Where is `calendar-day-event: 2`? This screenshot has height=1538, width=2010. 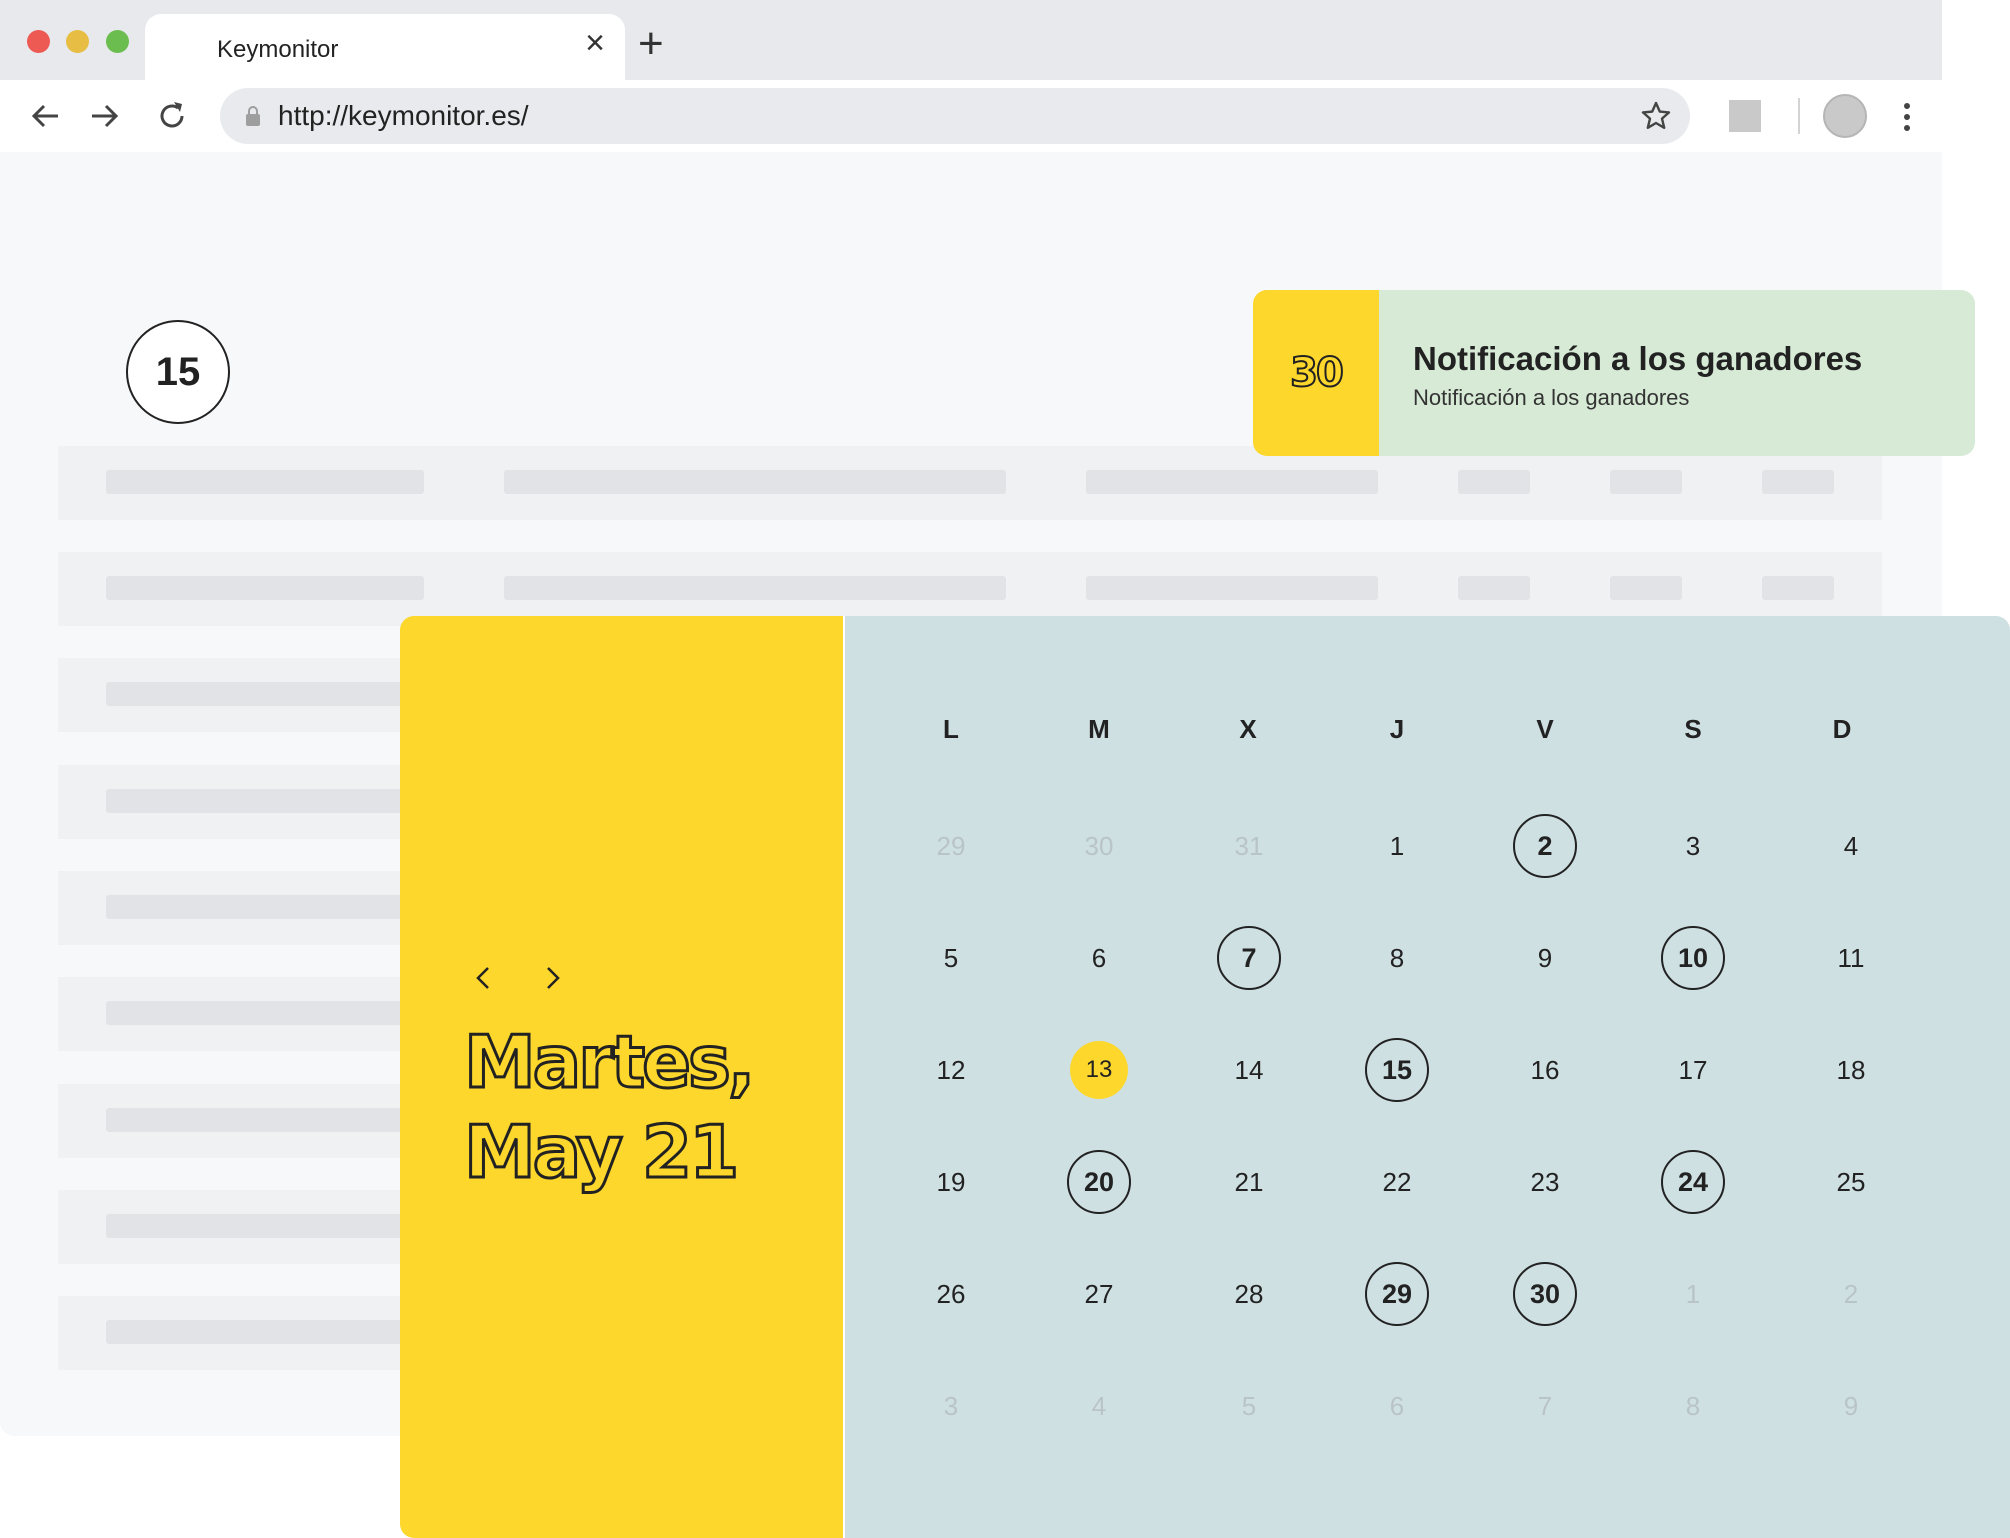 calendar-day-event: 2 is located at coordinates (1545, 846).